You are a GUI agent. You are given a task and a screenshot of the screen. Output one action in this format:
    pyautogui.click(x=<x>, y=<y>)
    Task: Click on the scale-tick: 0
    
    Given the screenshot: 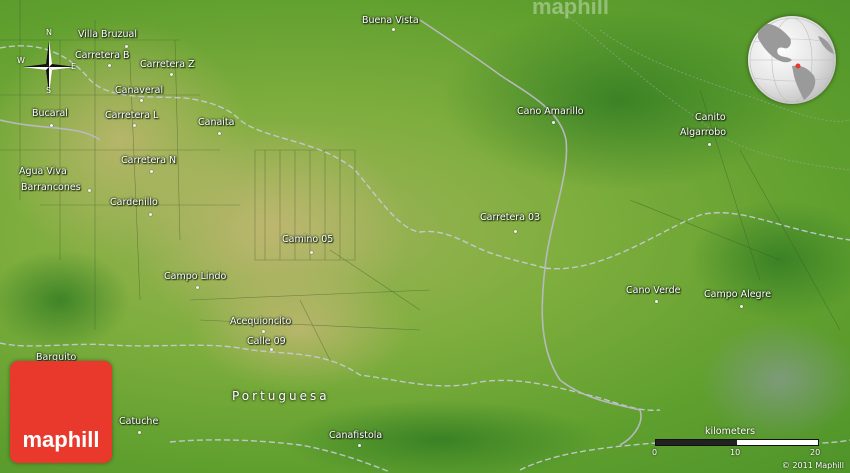 What is the action you would take?
    pyautogui.click(x=655, y=452)
    